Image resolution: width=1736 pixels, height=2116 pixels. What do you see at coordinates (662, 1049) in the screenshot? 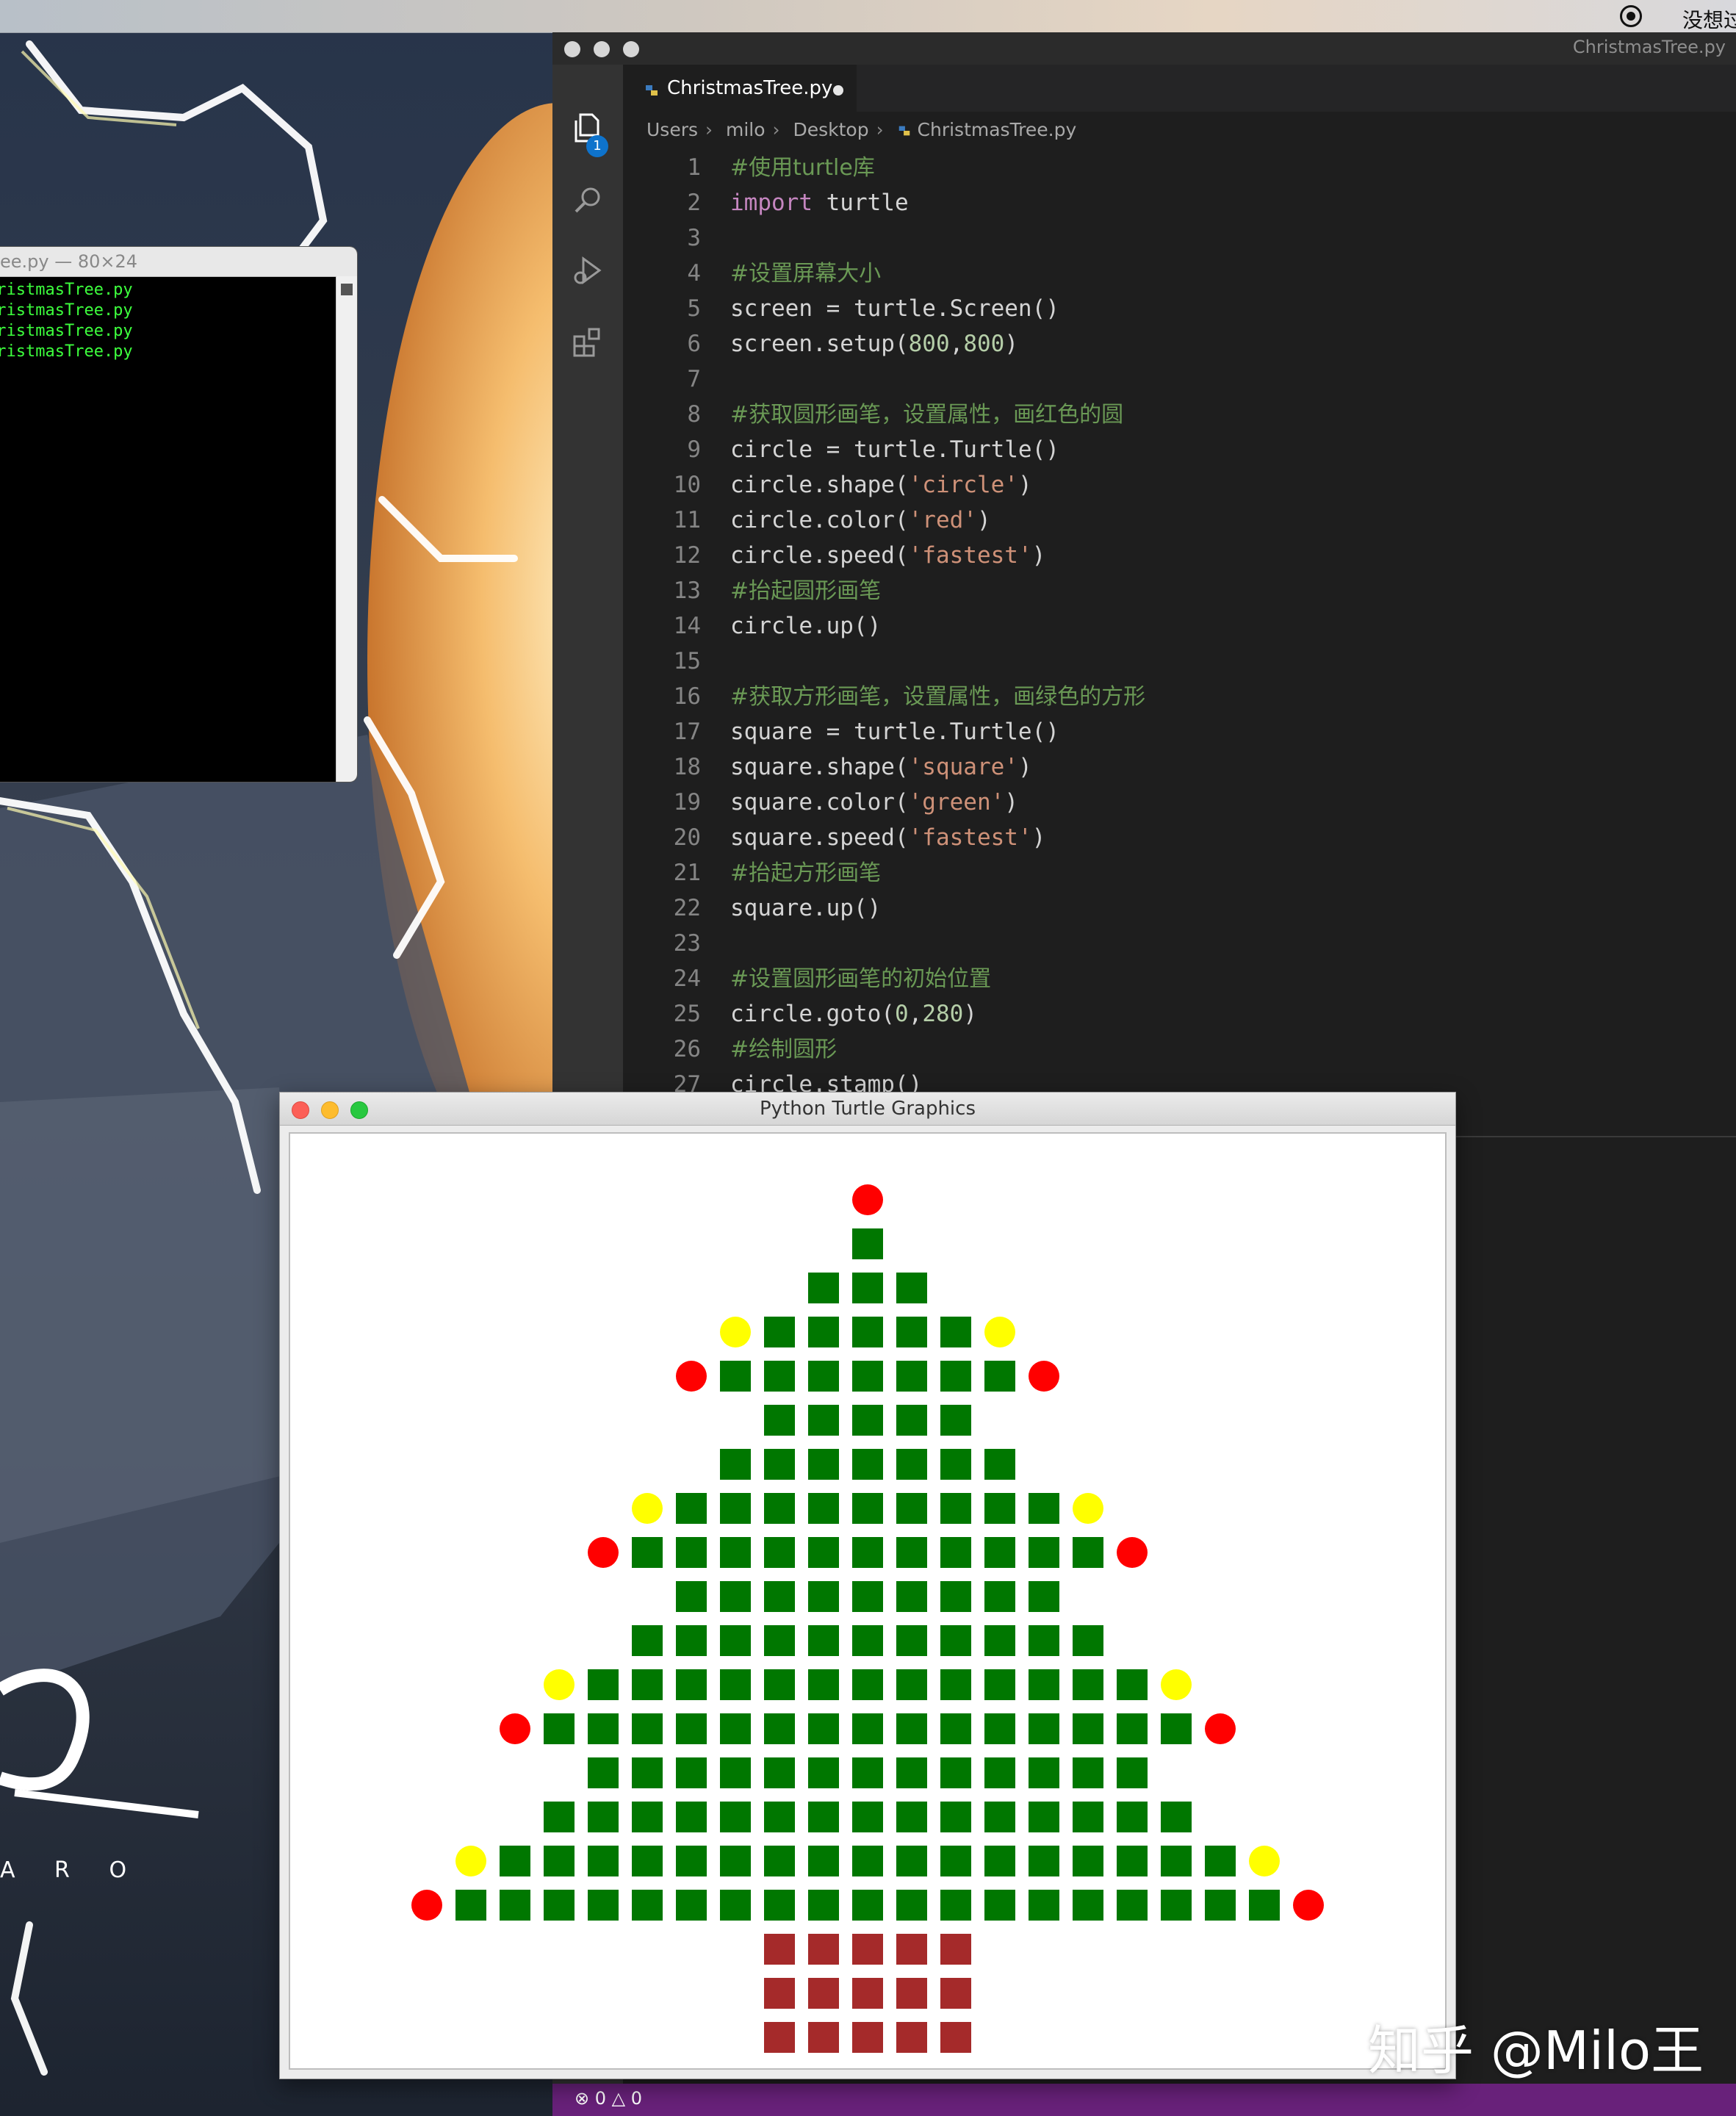
I see `line-number: 26` at bounding box center [662, 1049].